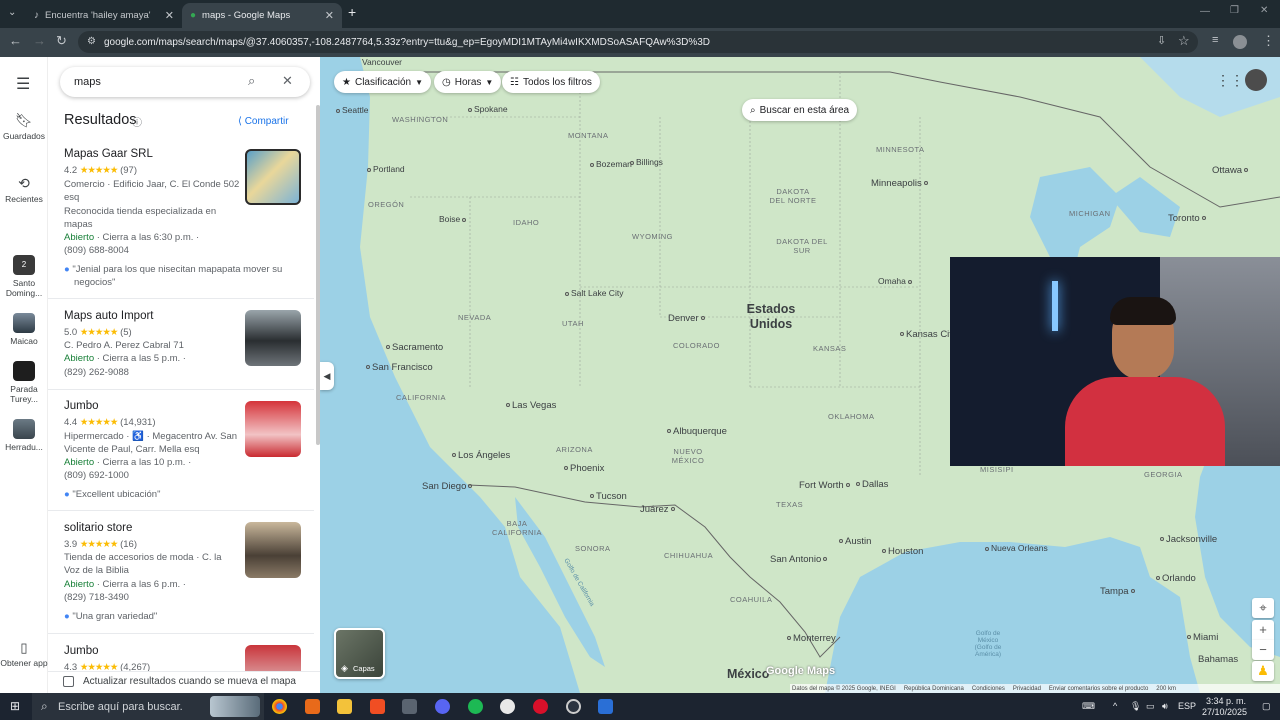 This screenshot has height=720, width=1280. I want to click on search-this-area-button: ⌕ Buscar en esta área, so click(800, 110).